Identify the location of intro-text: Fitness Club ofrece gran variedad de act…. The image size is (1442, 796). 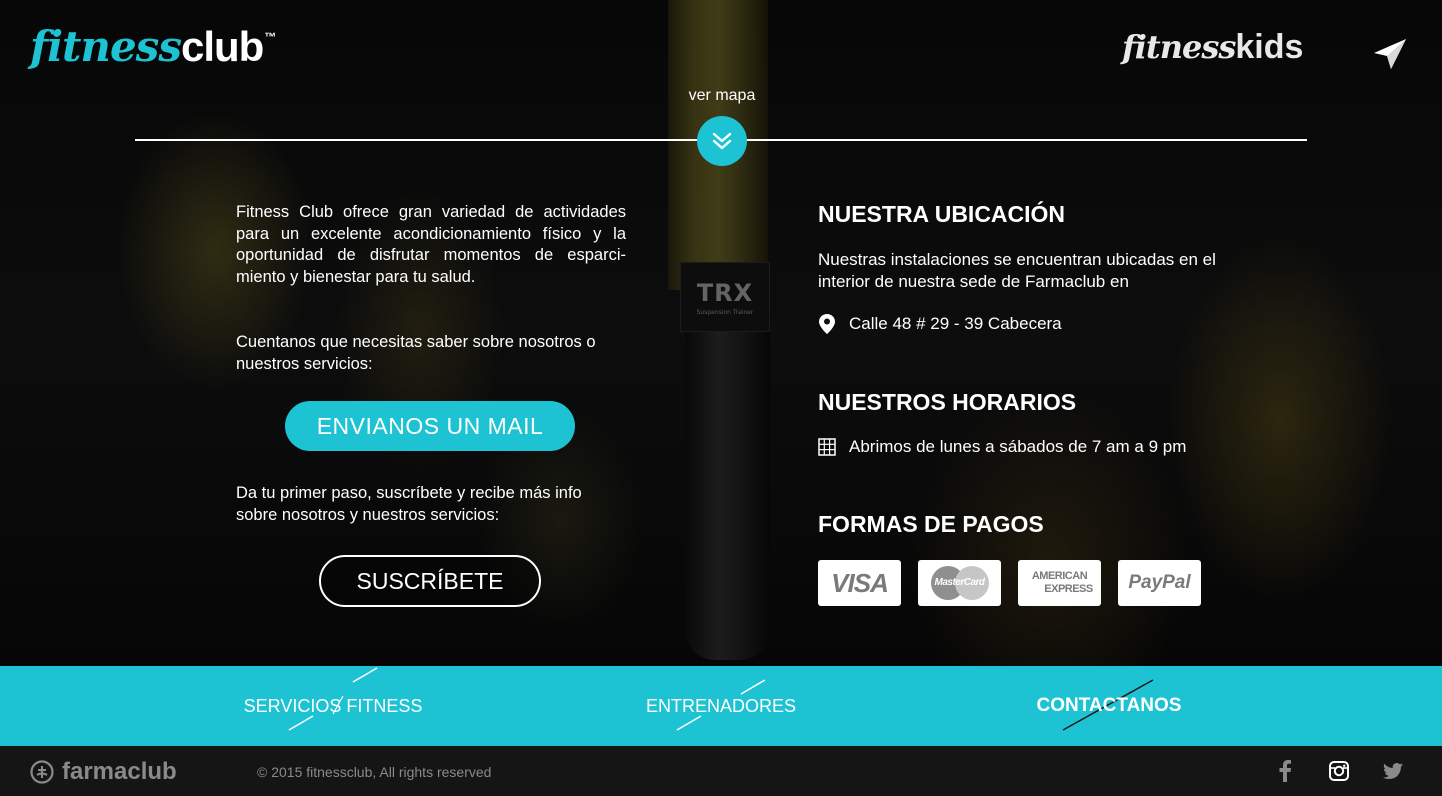
(431, 244).